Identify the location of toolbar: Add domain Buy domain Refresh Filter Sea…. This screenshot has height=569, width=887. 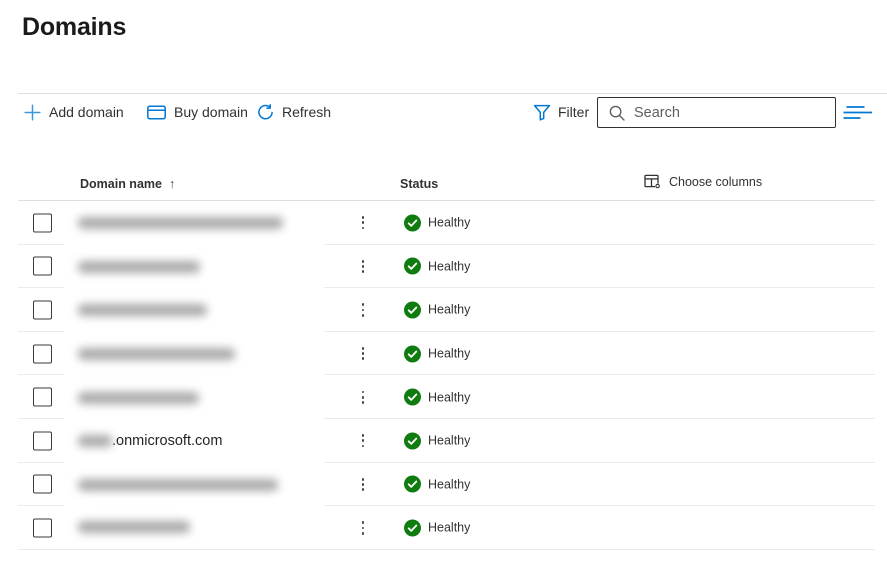
(443, 112).